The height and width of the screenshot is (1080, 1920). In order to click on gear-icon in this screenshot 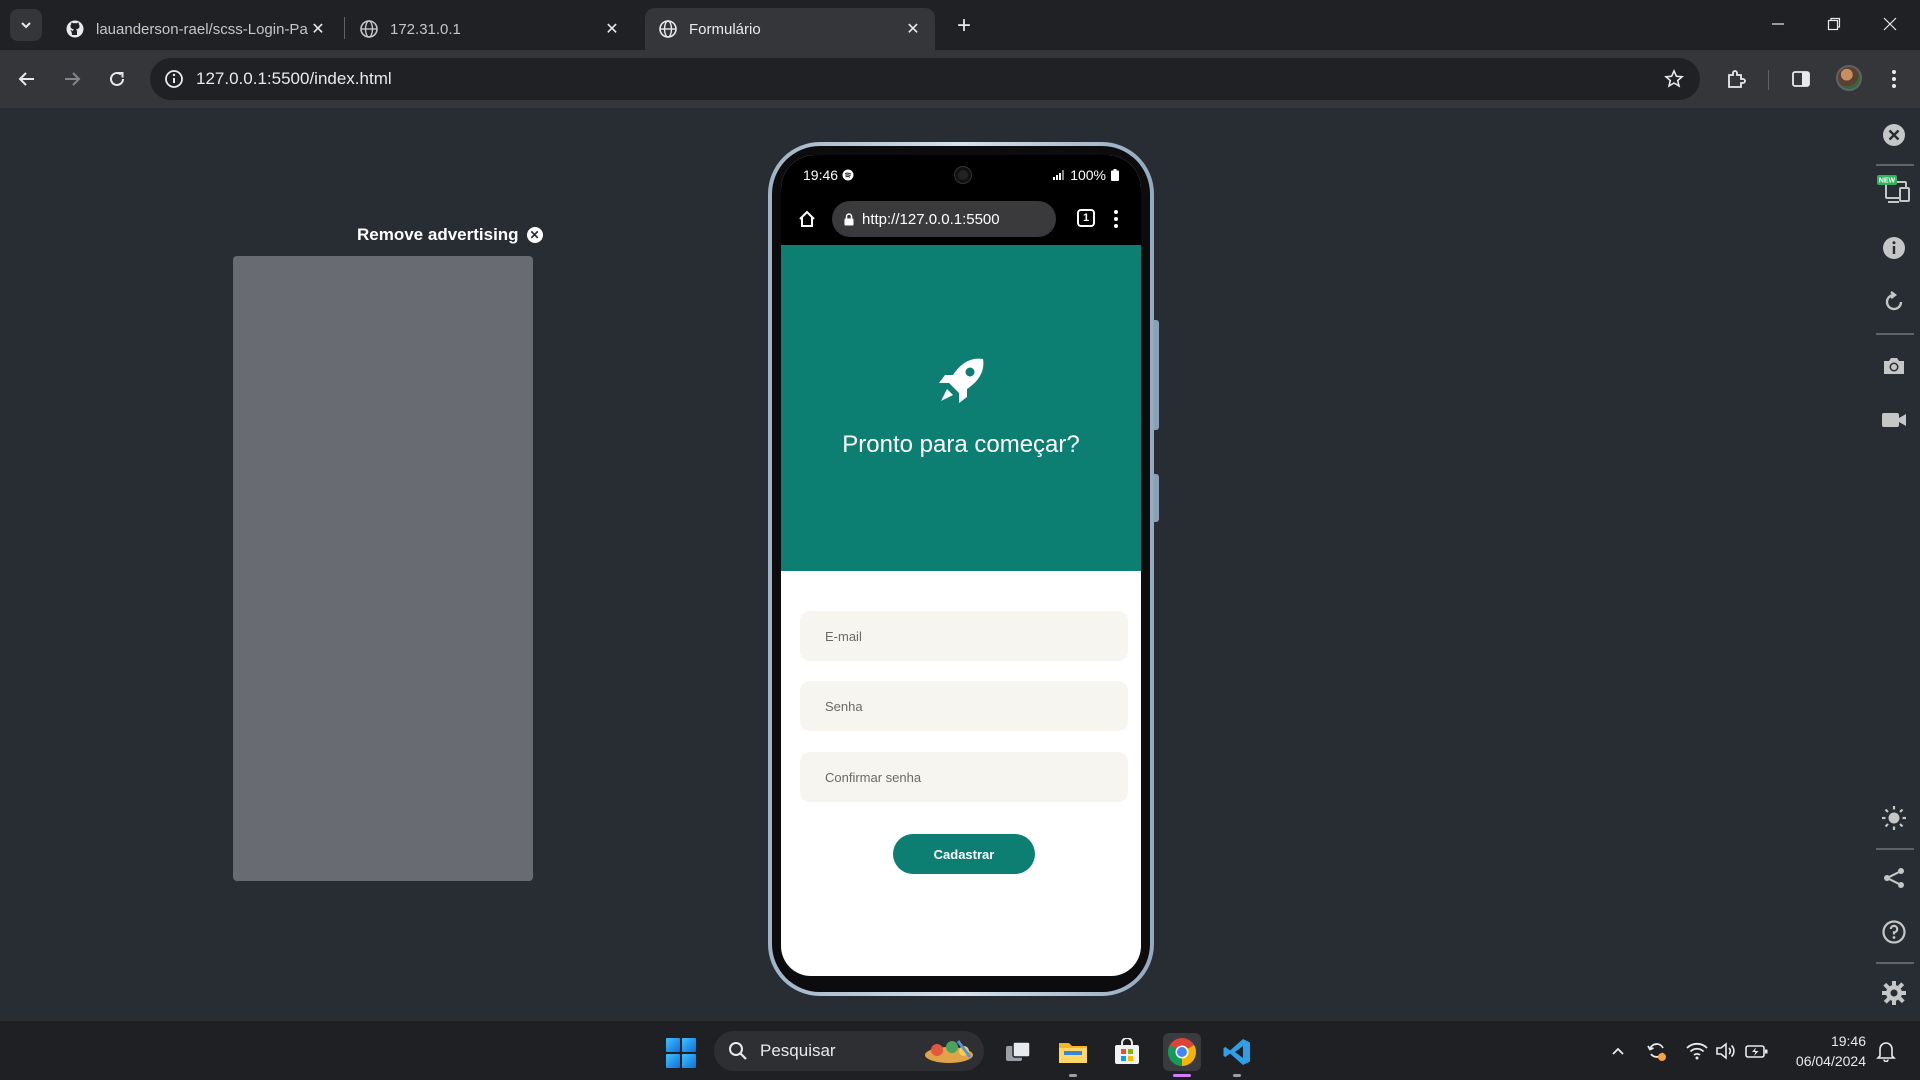, I will do `click(1894, 993)`.